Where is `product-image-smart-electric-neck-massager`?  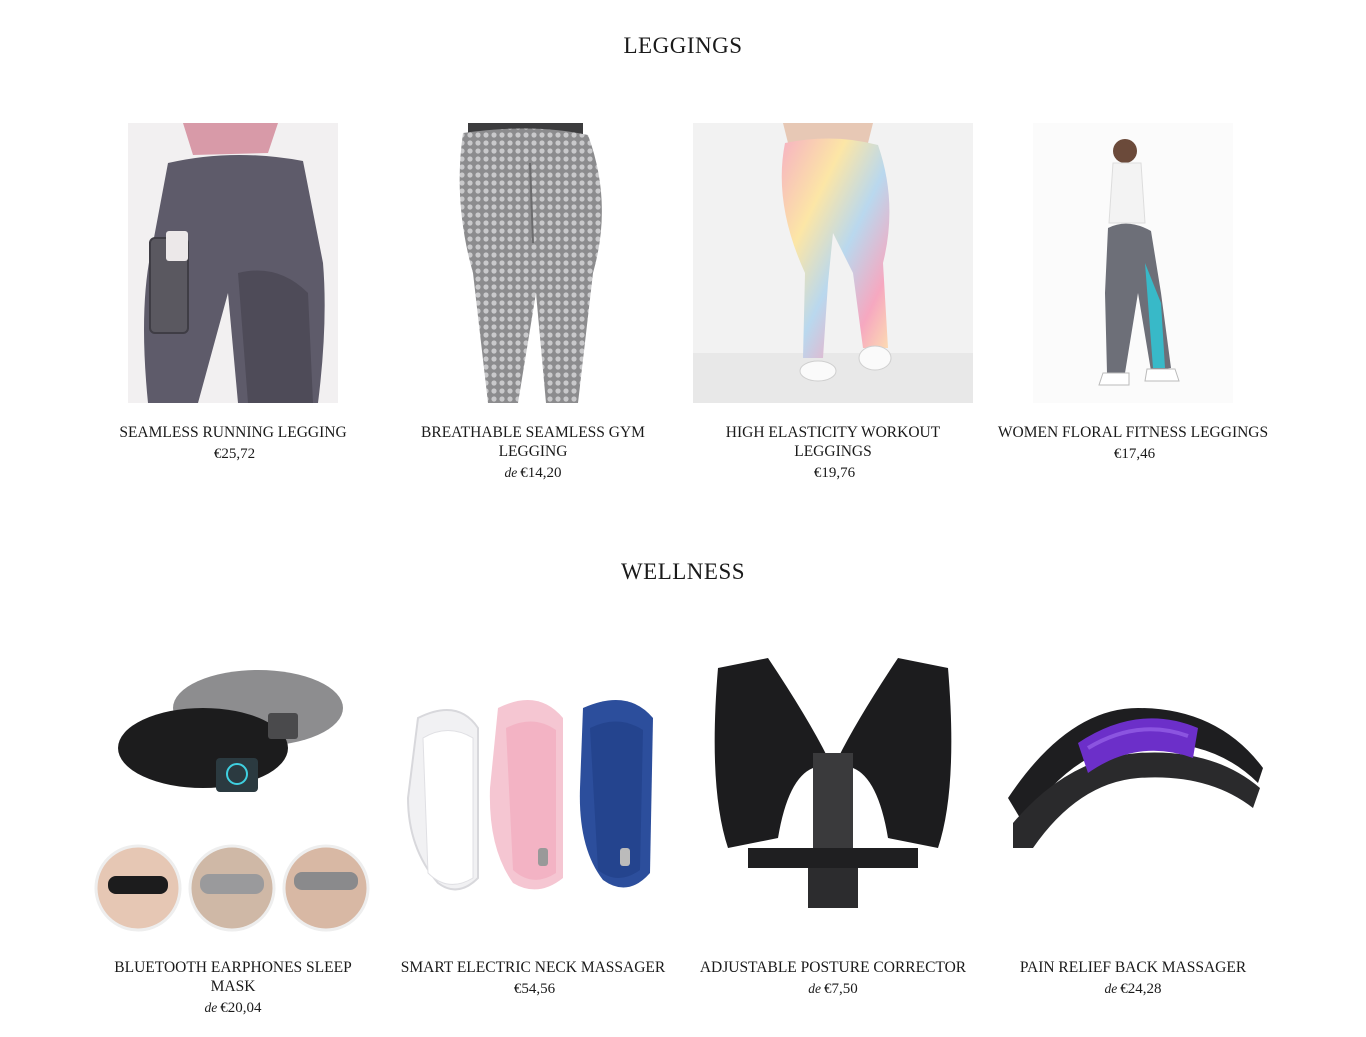
product-image-smart-electric-neck-massager is located at coordinates (533, 793).